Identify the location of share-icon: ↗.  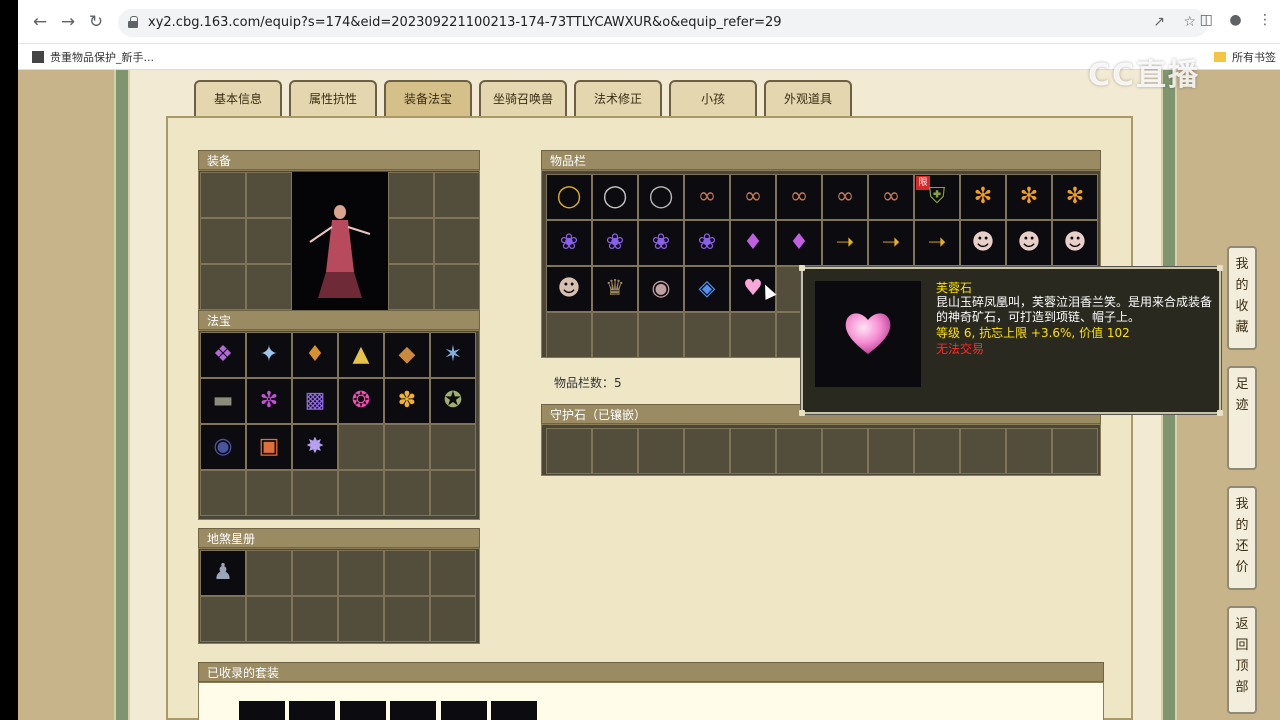
(1159, 22).